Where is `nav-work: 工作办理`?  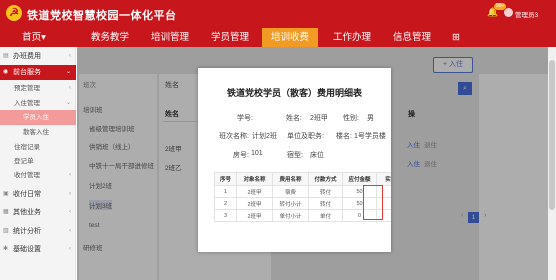 nav-work: 工作办理 is located at coordinates (352, 37).